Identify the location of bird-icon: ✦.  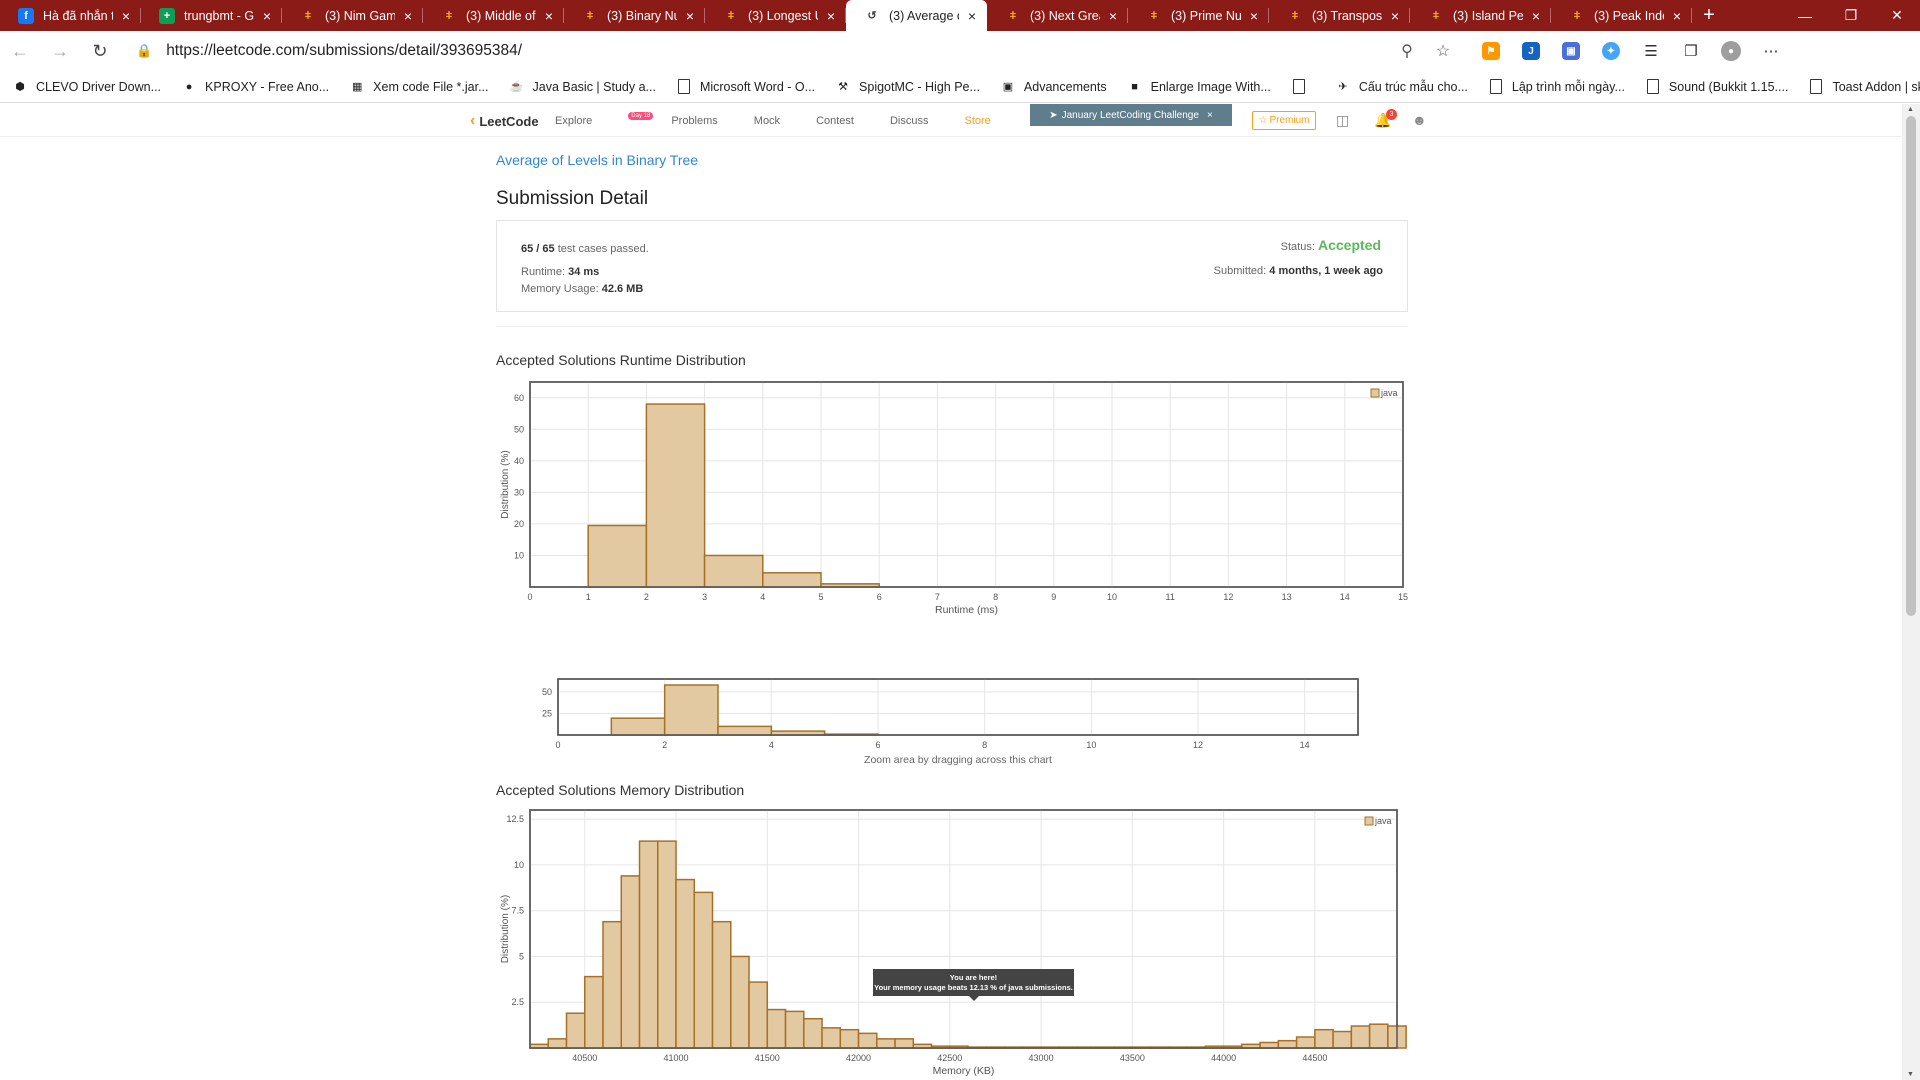
(1611, 51).